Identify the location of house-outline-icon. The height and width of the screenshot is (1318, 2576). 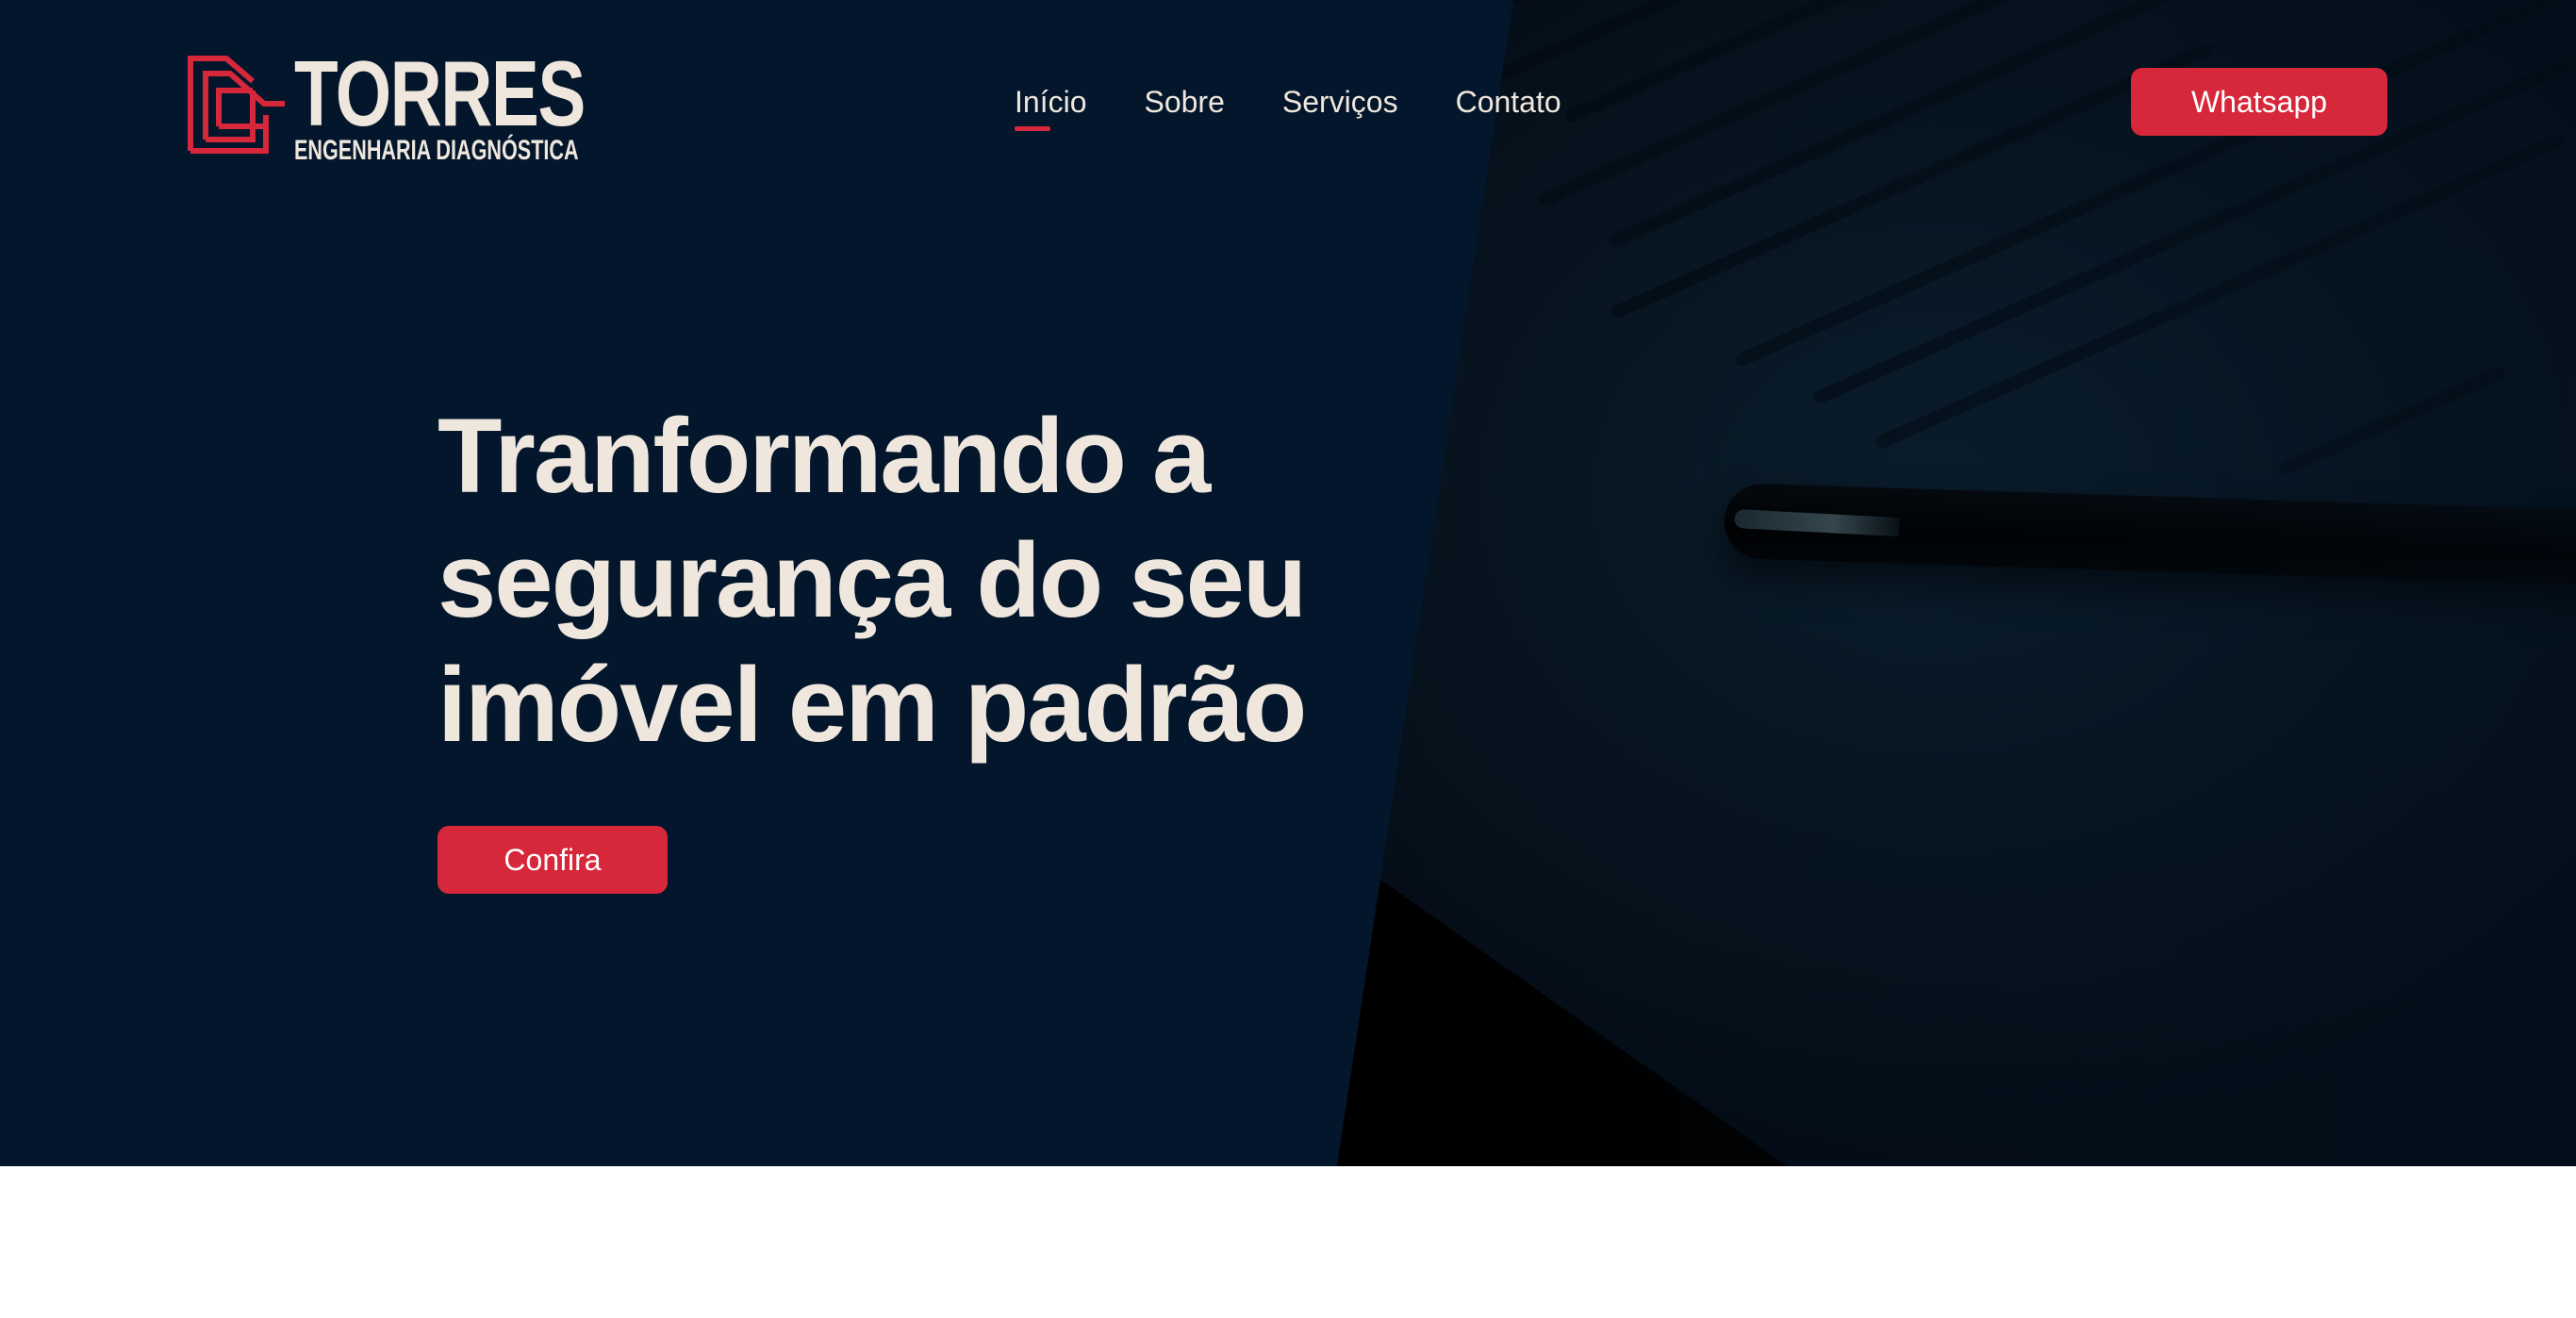
(236, 105).